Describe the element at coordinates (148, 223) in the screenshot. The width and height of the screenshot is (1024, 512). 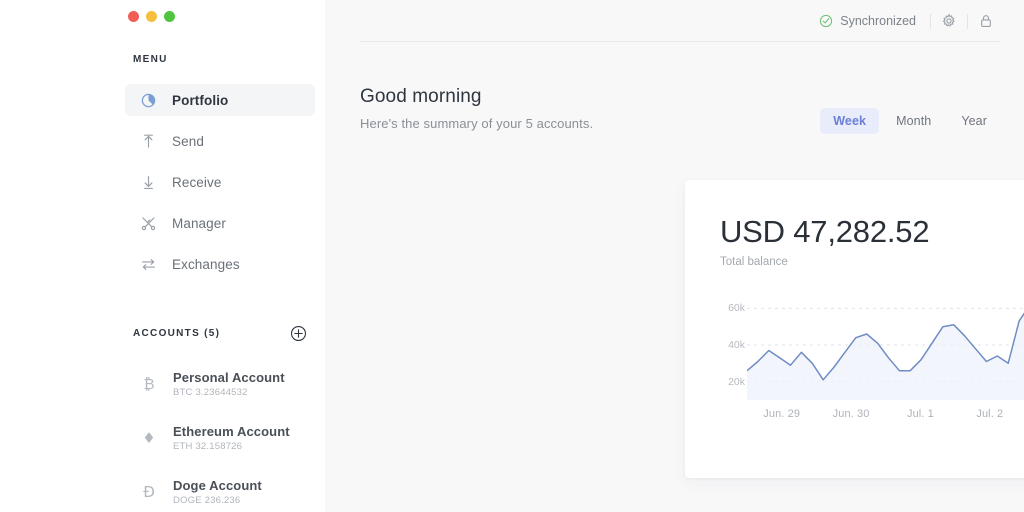
I see `manager-icon` at that location.